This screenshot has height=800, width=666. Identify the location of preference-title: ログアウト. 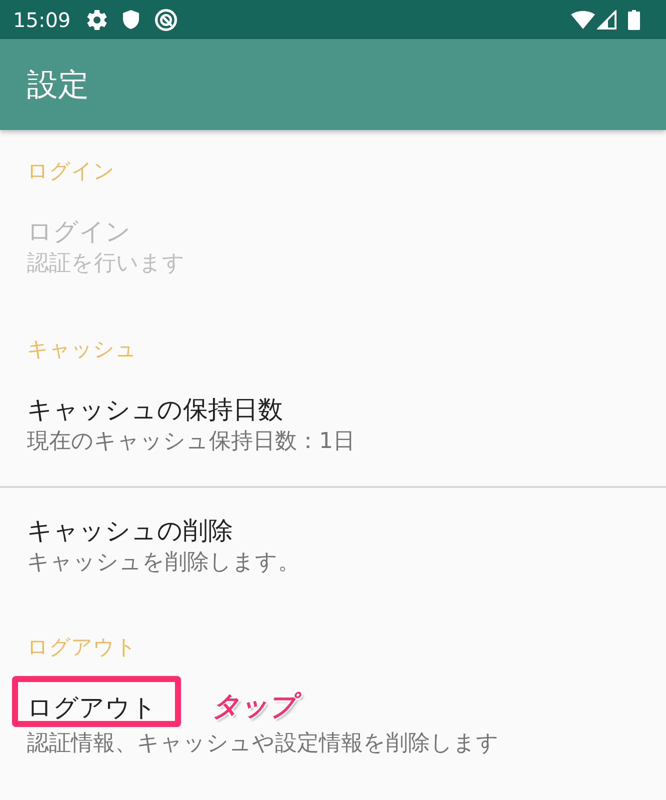
(92, 708).